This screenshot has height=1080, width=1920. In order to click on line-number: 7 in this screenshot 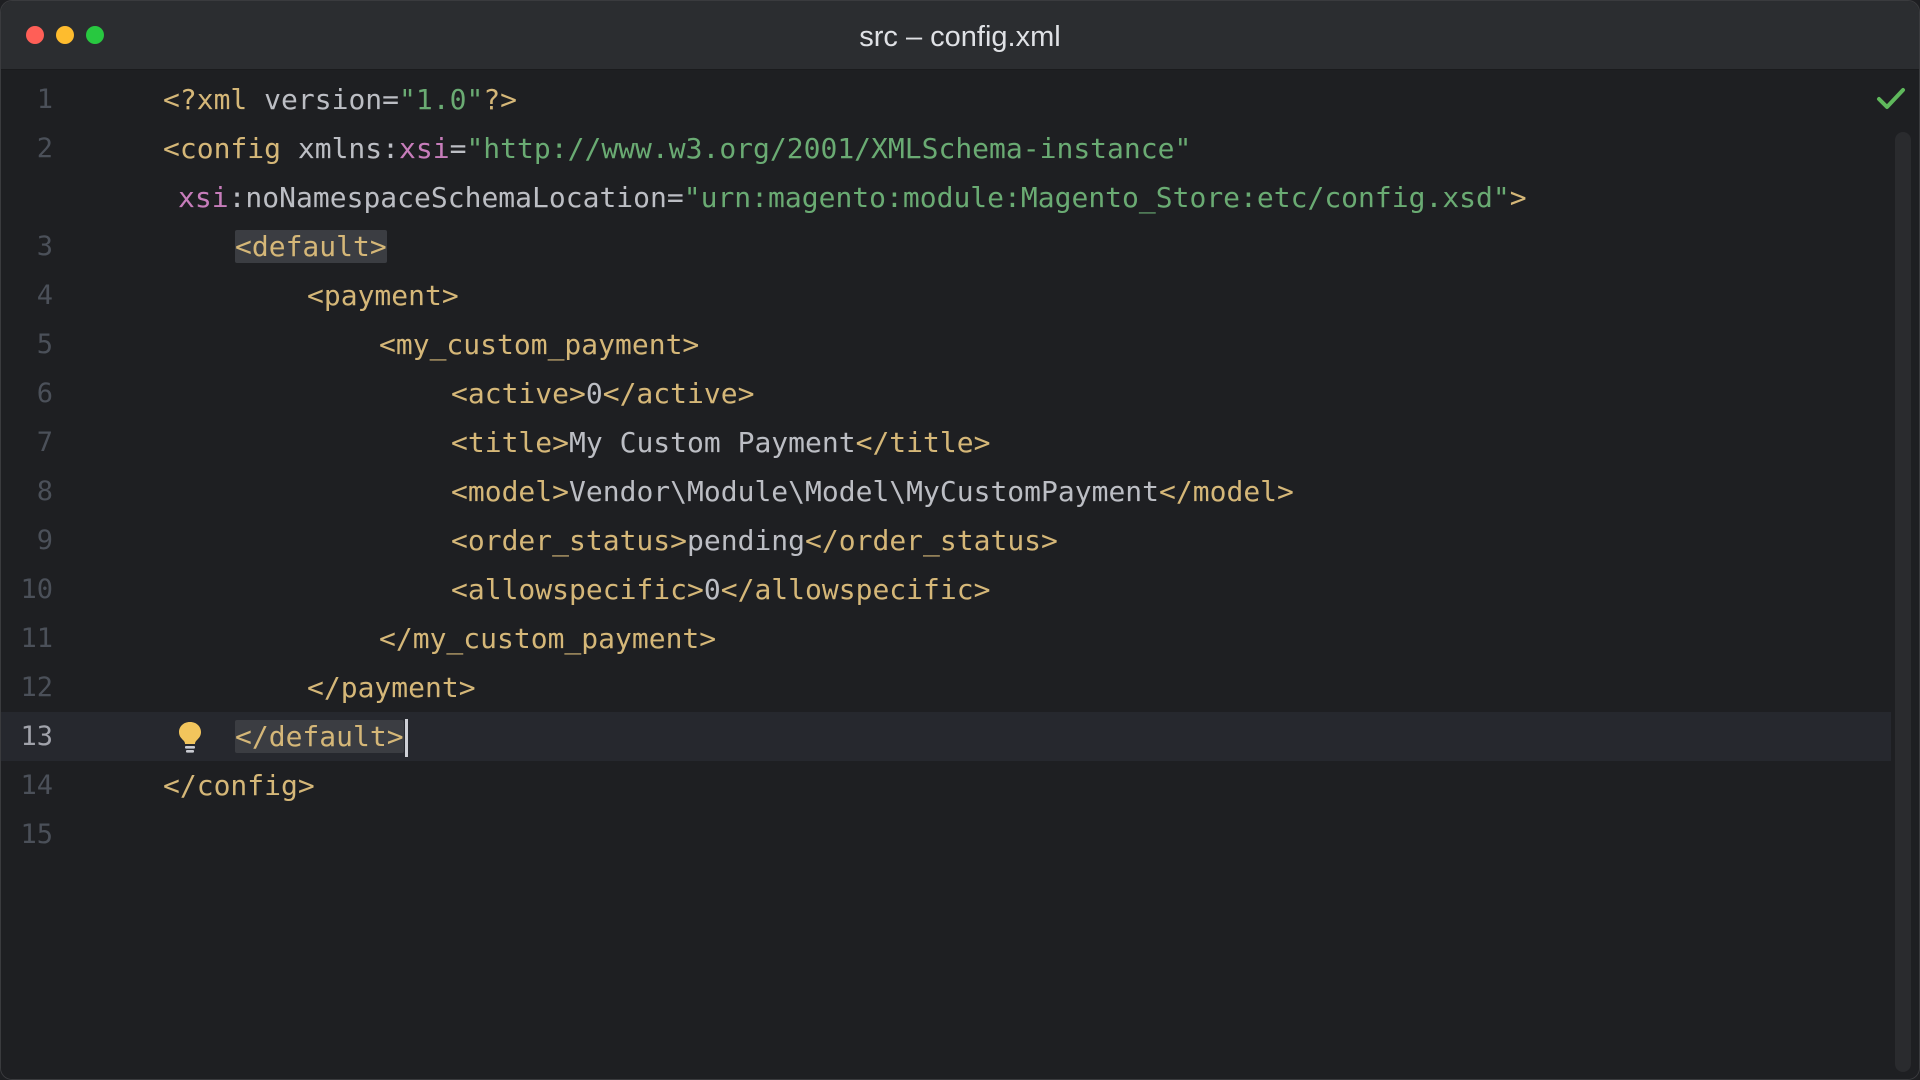, I will do `click(44, 442)`.